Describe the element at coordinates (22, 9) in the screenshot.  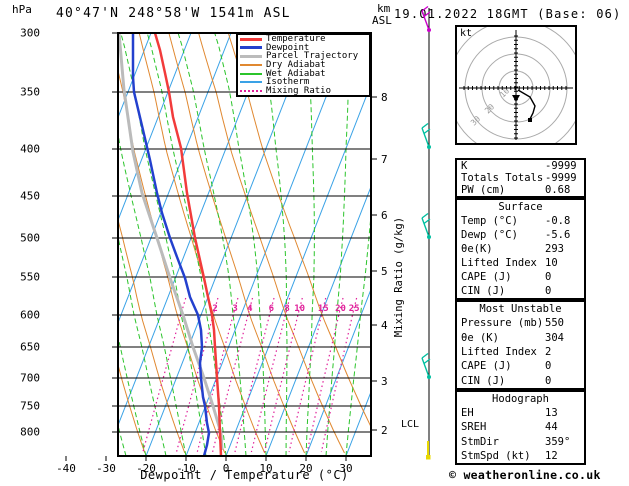
I see `pressure-axis-unit: hPa` at that location.